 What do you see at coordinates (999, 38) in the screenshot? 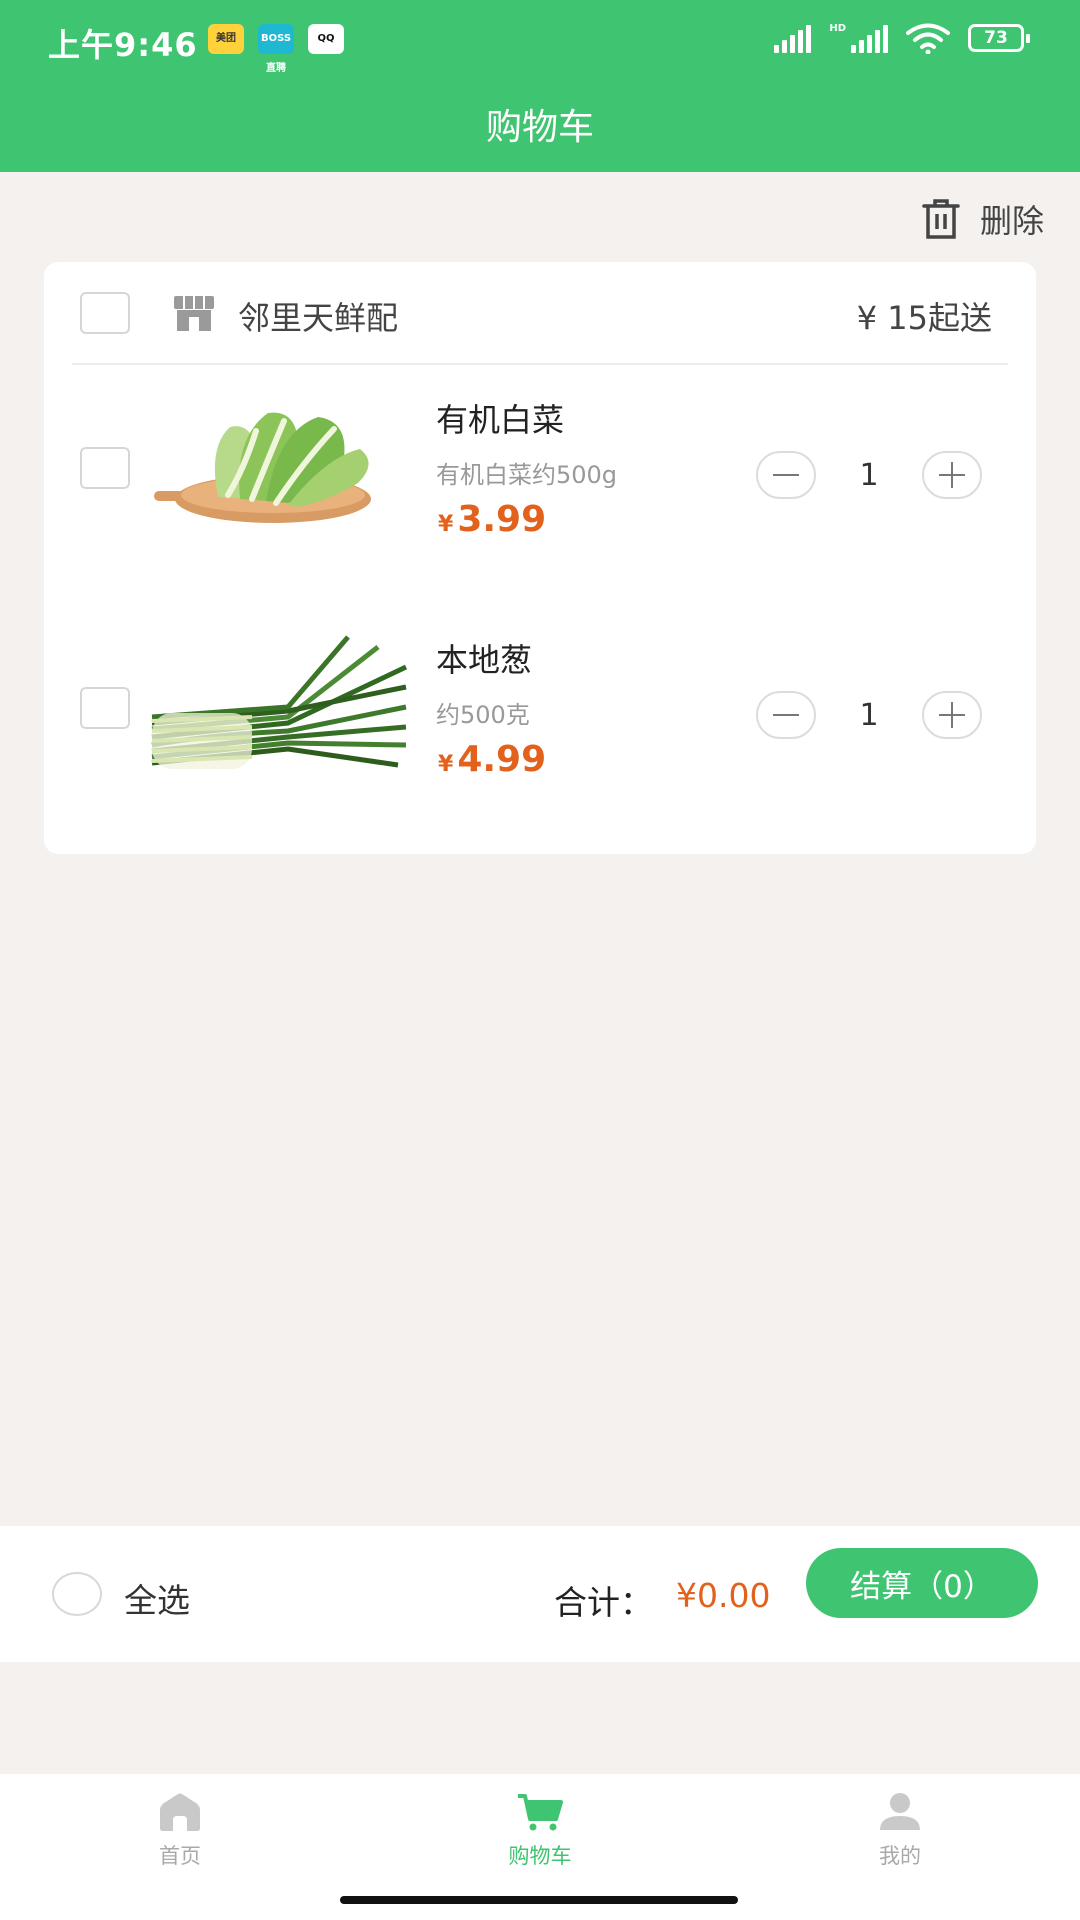
I see `battery-icon: 73` at bounding box center [999, 38].